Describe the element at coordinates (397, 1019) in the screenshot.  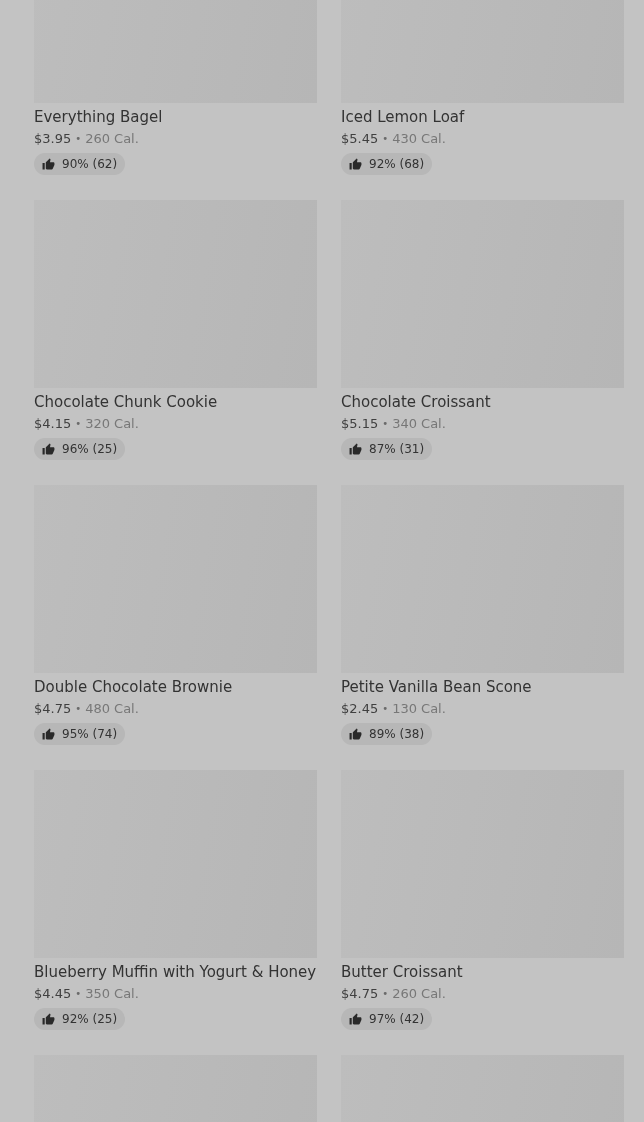
I see `rating-text: 97% (42)` at that location.